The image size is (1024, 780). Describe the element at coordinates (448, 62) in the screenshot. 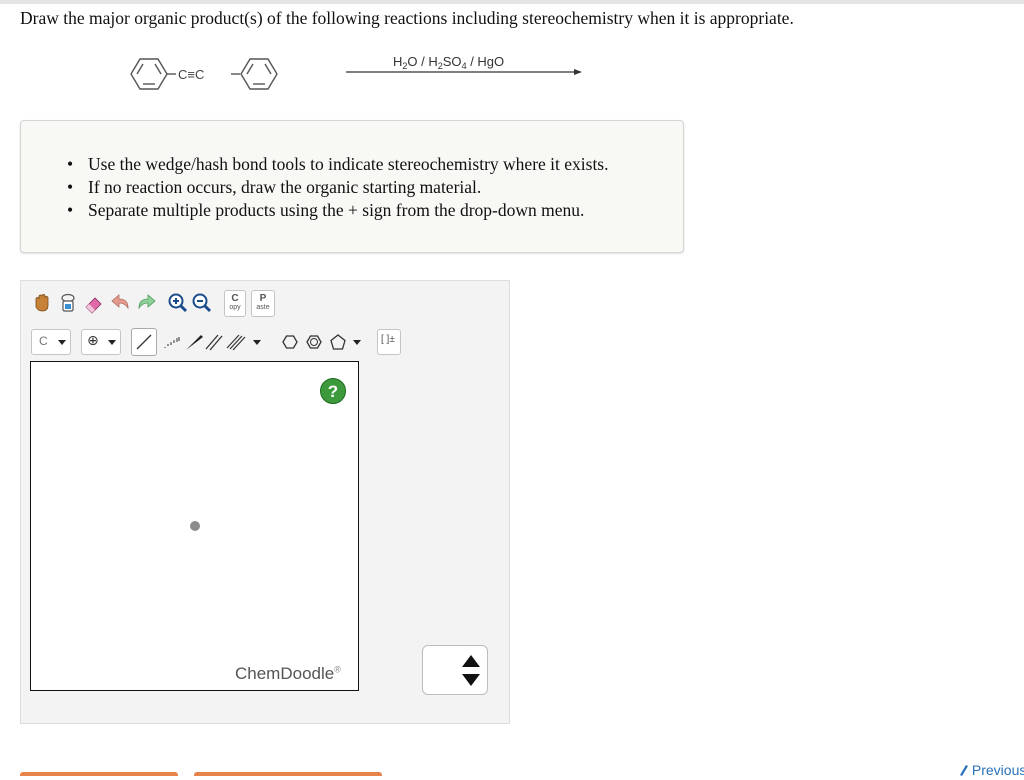

I see `reagents-label: H2O / H2SO4 / HgO` at that location.